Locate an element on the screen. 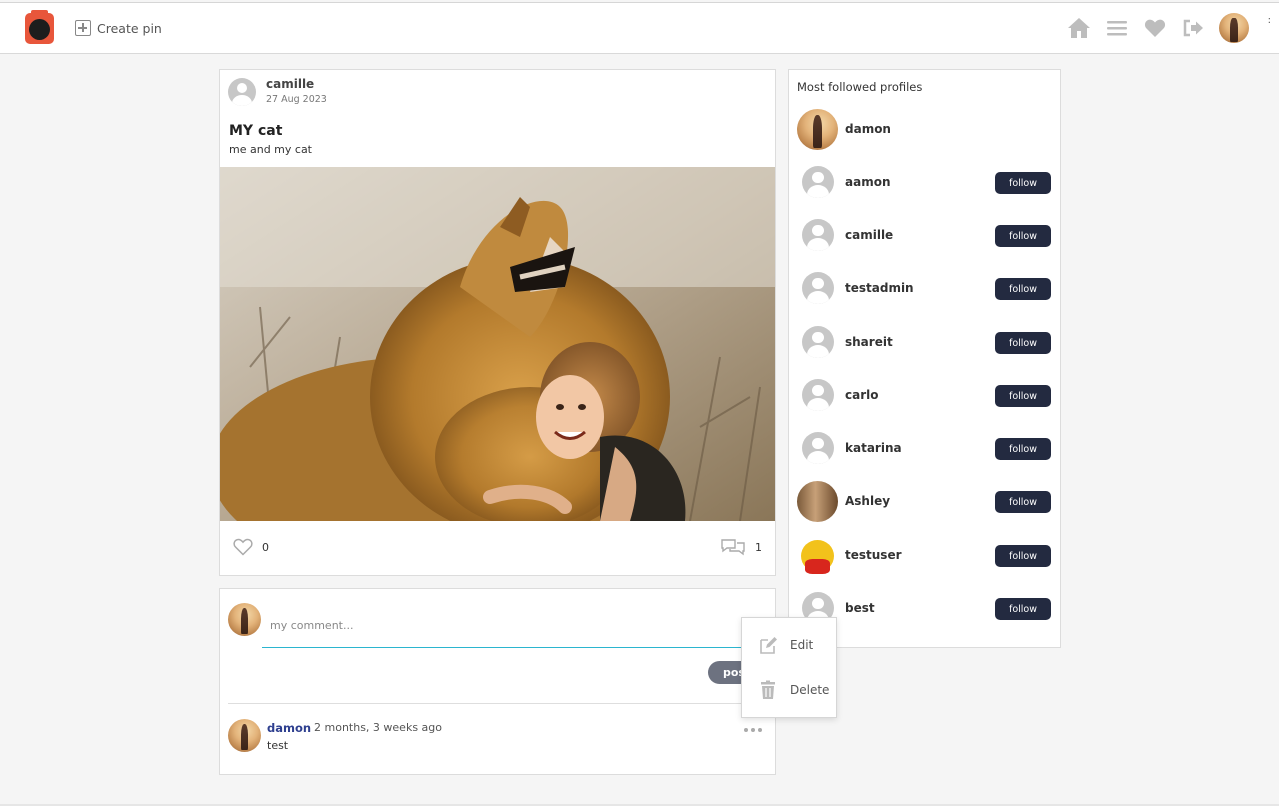 This screenshot has height=806, width=1279. profile-row: Ashley follow is located at coordinates (924, 501).